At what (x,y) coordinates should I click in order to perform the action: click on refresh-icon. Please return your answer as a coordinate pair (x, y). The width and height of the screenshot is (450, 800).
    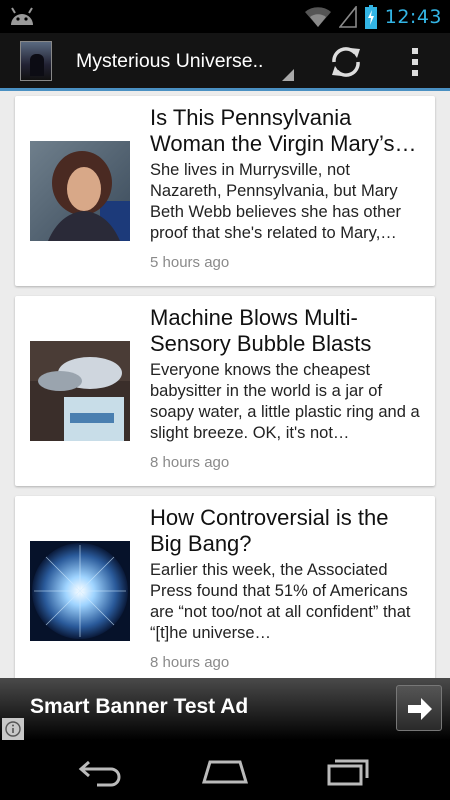
    Looking at the image, I should click on (346, 62).